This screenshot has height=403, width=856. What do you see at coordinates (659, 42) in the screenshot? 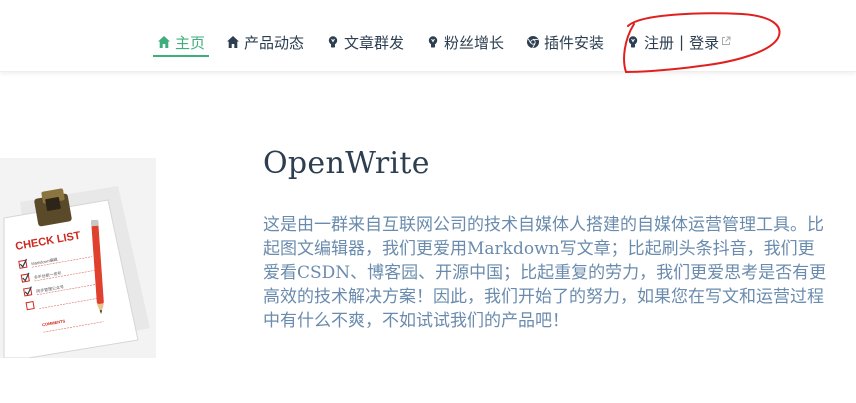
I see `register-link: 注册` at bounding box center [659, 42].